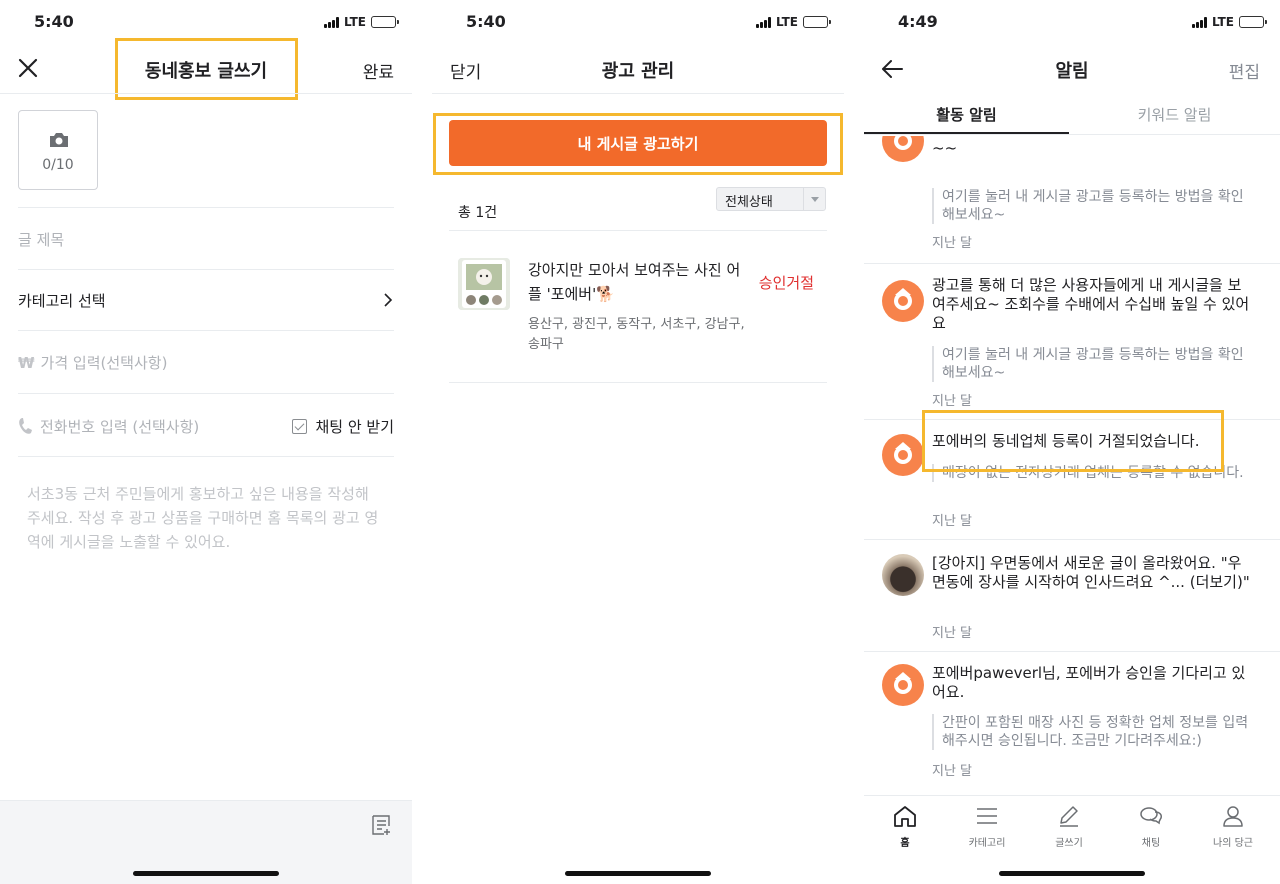 This screenshot has width=1280, height=884. Describe the element at coordinates (1084, 146) in the screenshot. I see `notification-message: 해 더 많은 사용자들에게 내 게시글을 보여주세요~~` at that location.